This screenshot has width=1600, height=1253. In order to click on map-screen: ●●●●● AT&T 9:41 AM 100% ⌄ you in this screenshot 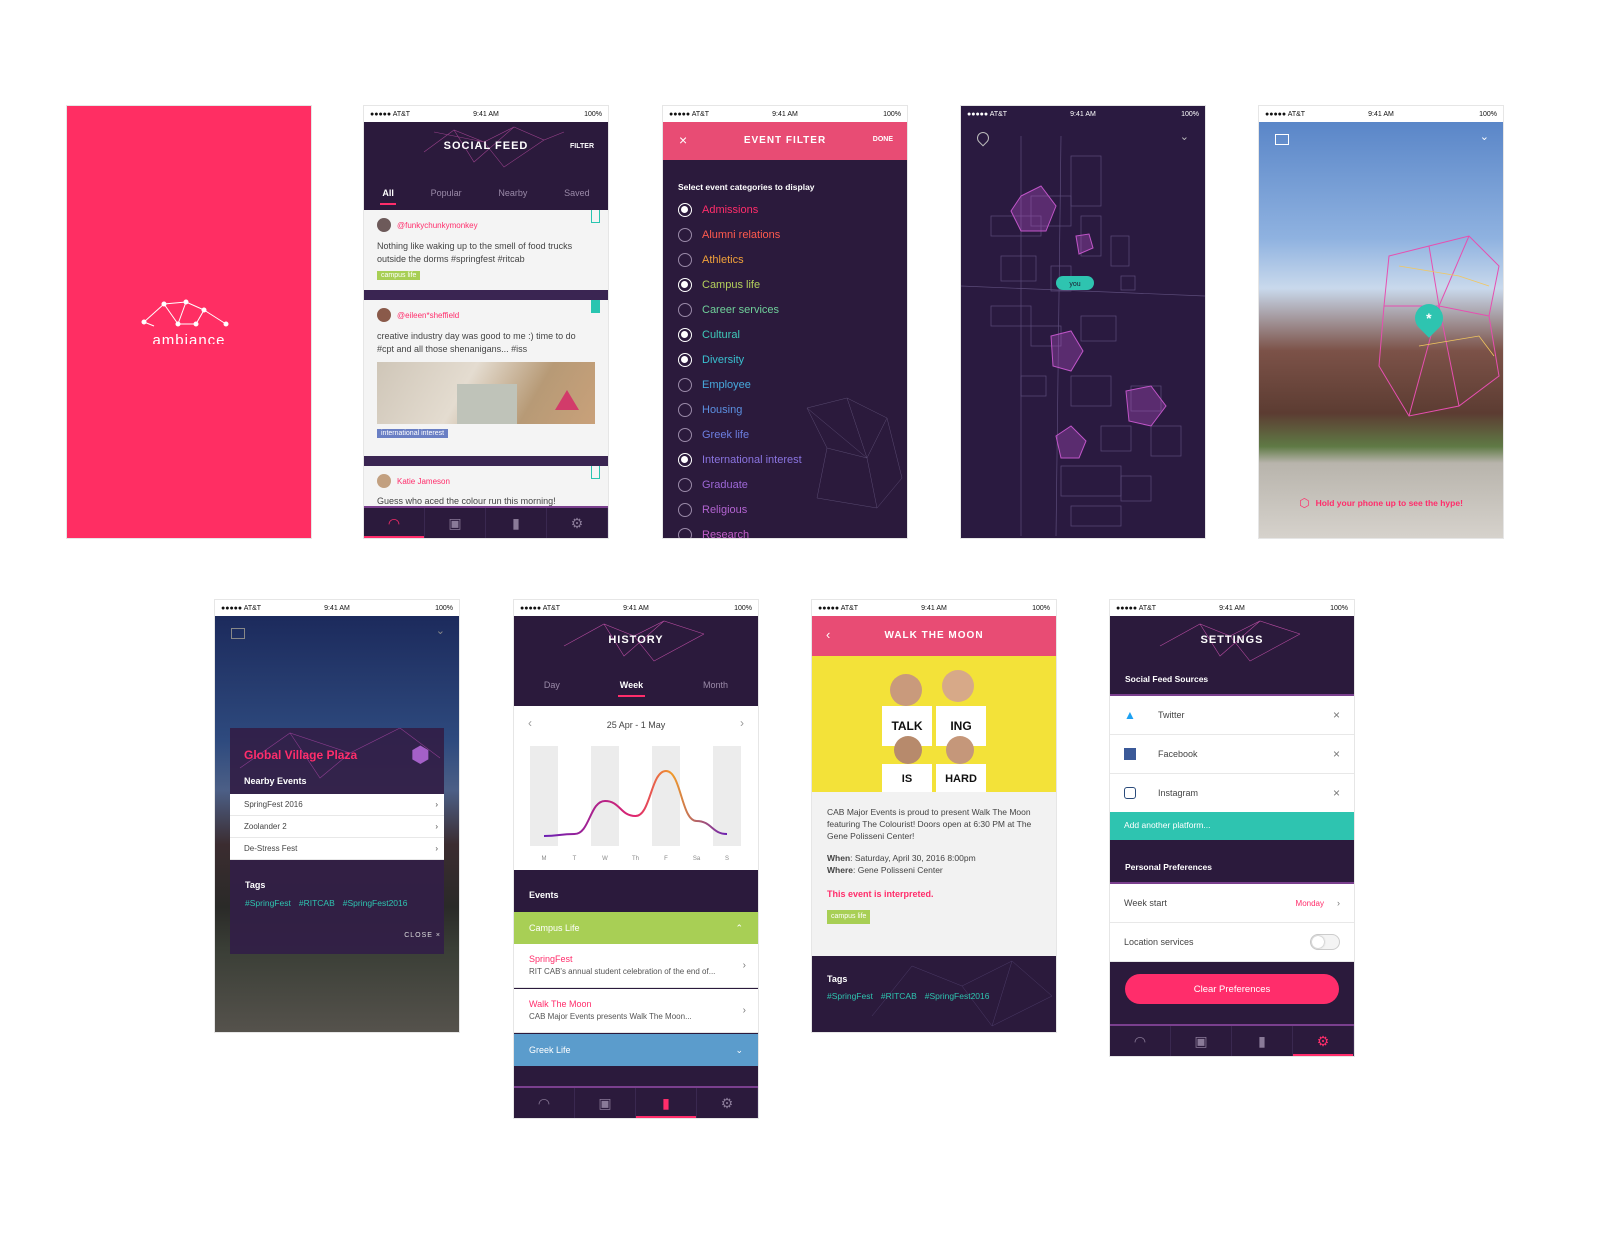, I will do `click(1083, 322)`.